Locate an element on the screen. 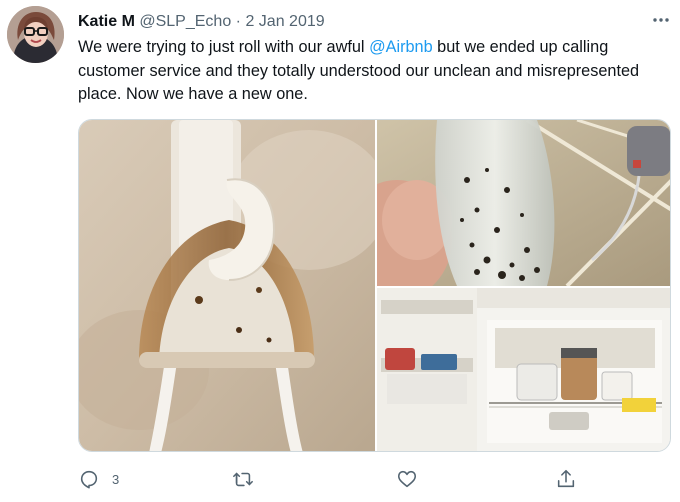 Image resolution: width=680 pixels, height=502 pixels. share-icon is located at coordinates (566, 479).